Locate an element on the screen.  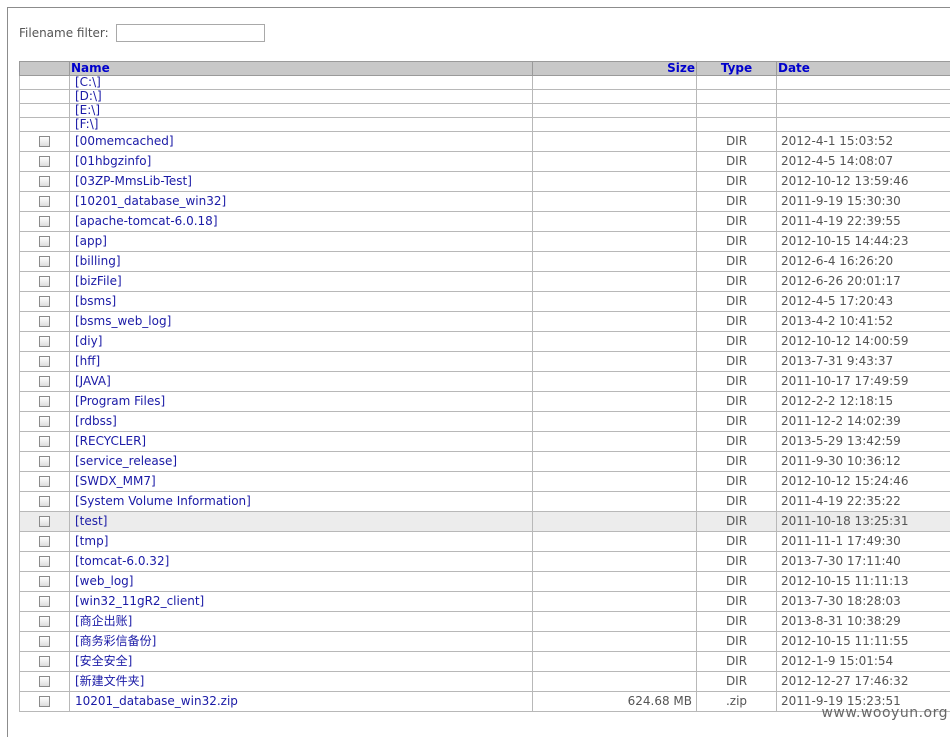
table-row: [03ZP-MmsLib-Test]DIR2012-10-12 13:59:46 is located at coordinates (485, 182).